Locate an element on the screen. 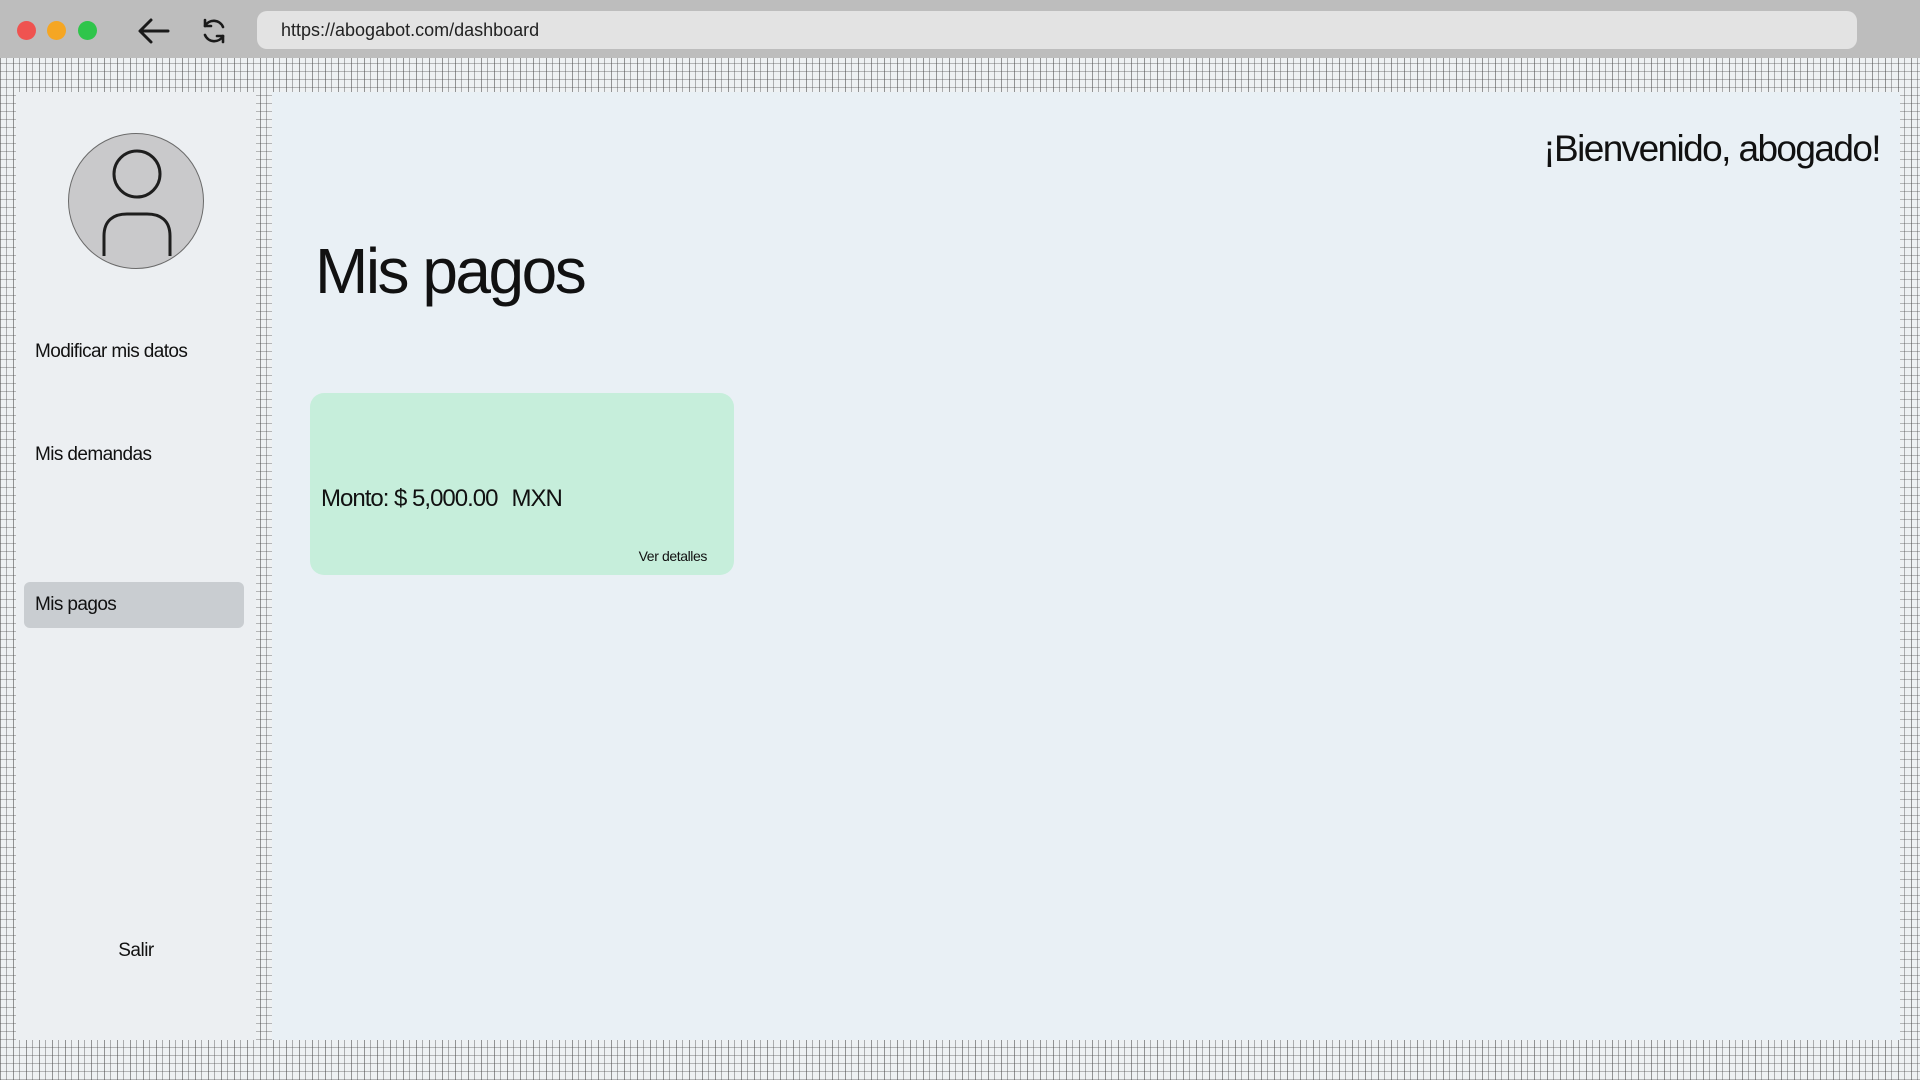 Image resolution: width=1920 pixels, height=1080 pixels. page-title: Mis pagos is located at coordinates (451, 271).